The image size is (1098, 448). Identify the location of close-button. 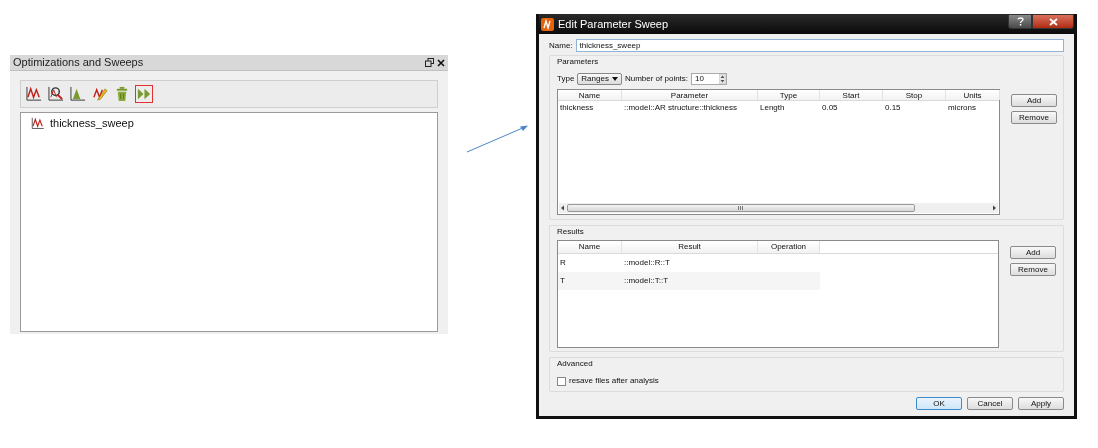
(1053, 21).